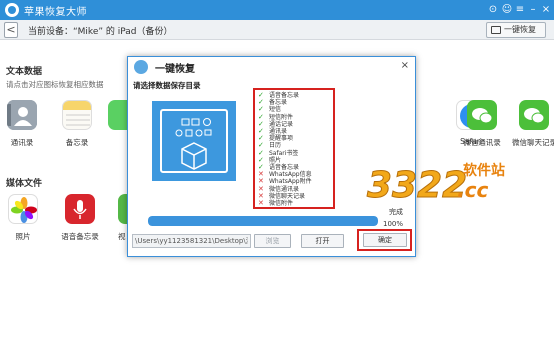  I want to click on restore-item-label: 照片, so click(275, 160).